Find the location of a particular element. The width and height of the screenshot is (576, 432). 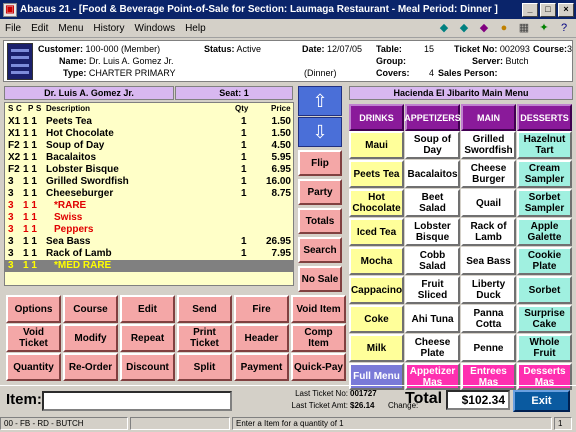

order-modifier-line: 3 1 1 Peppers is located at coordinates (149, 230).